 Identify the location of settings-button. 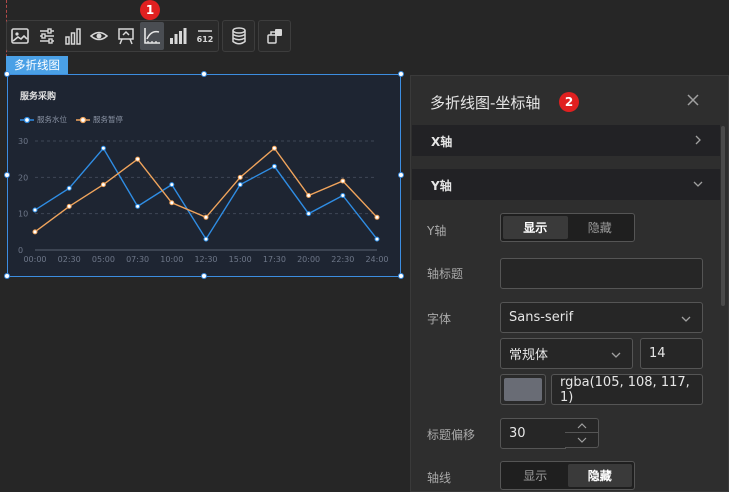
(46, 36).